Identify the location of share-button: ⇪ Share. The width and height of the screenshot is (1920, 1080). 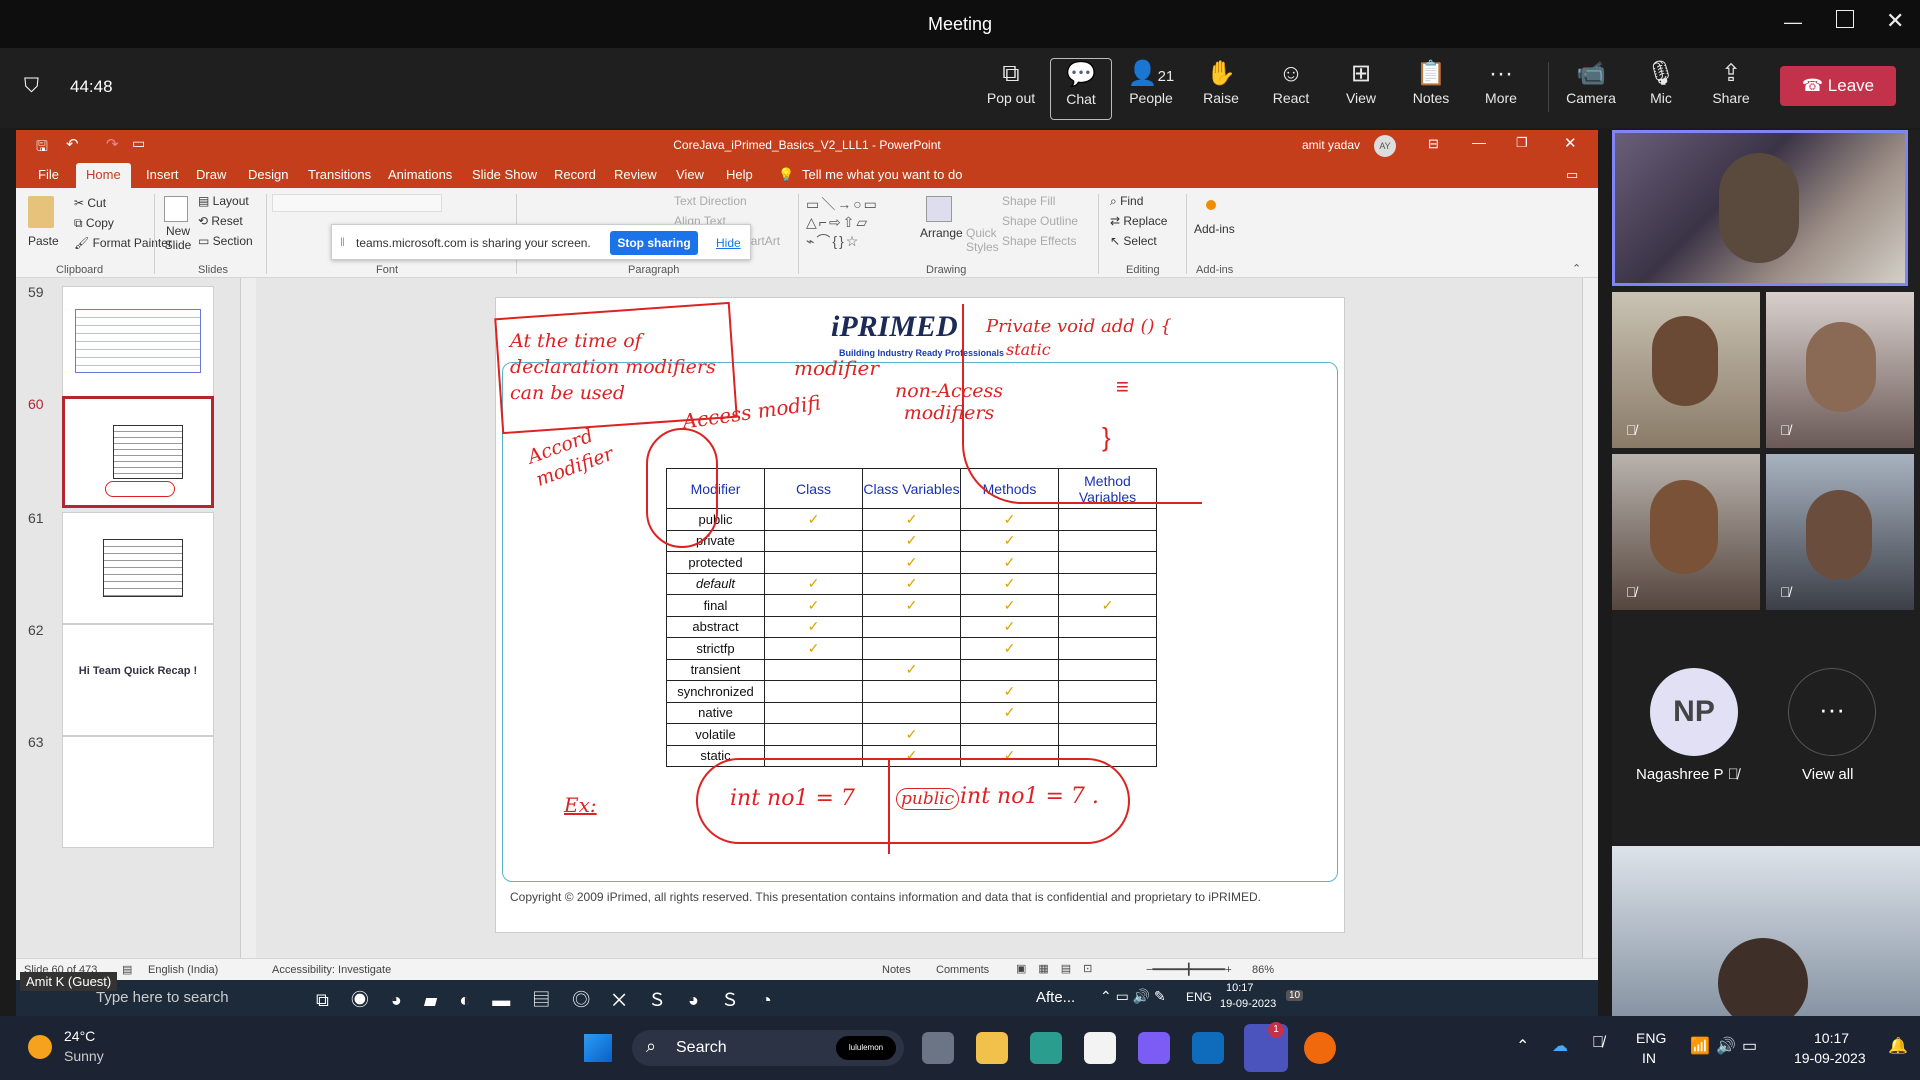
(1731, 89).